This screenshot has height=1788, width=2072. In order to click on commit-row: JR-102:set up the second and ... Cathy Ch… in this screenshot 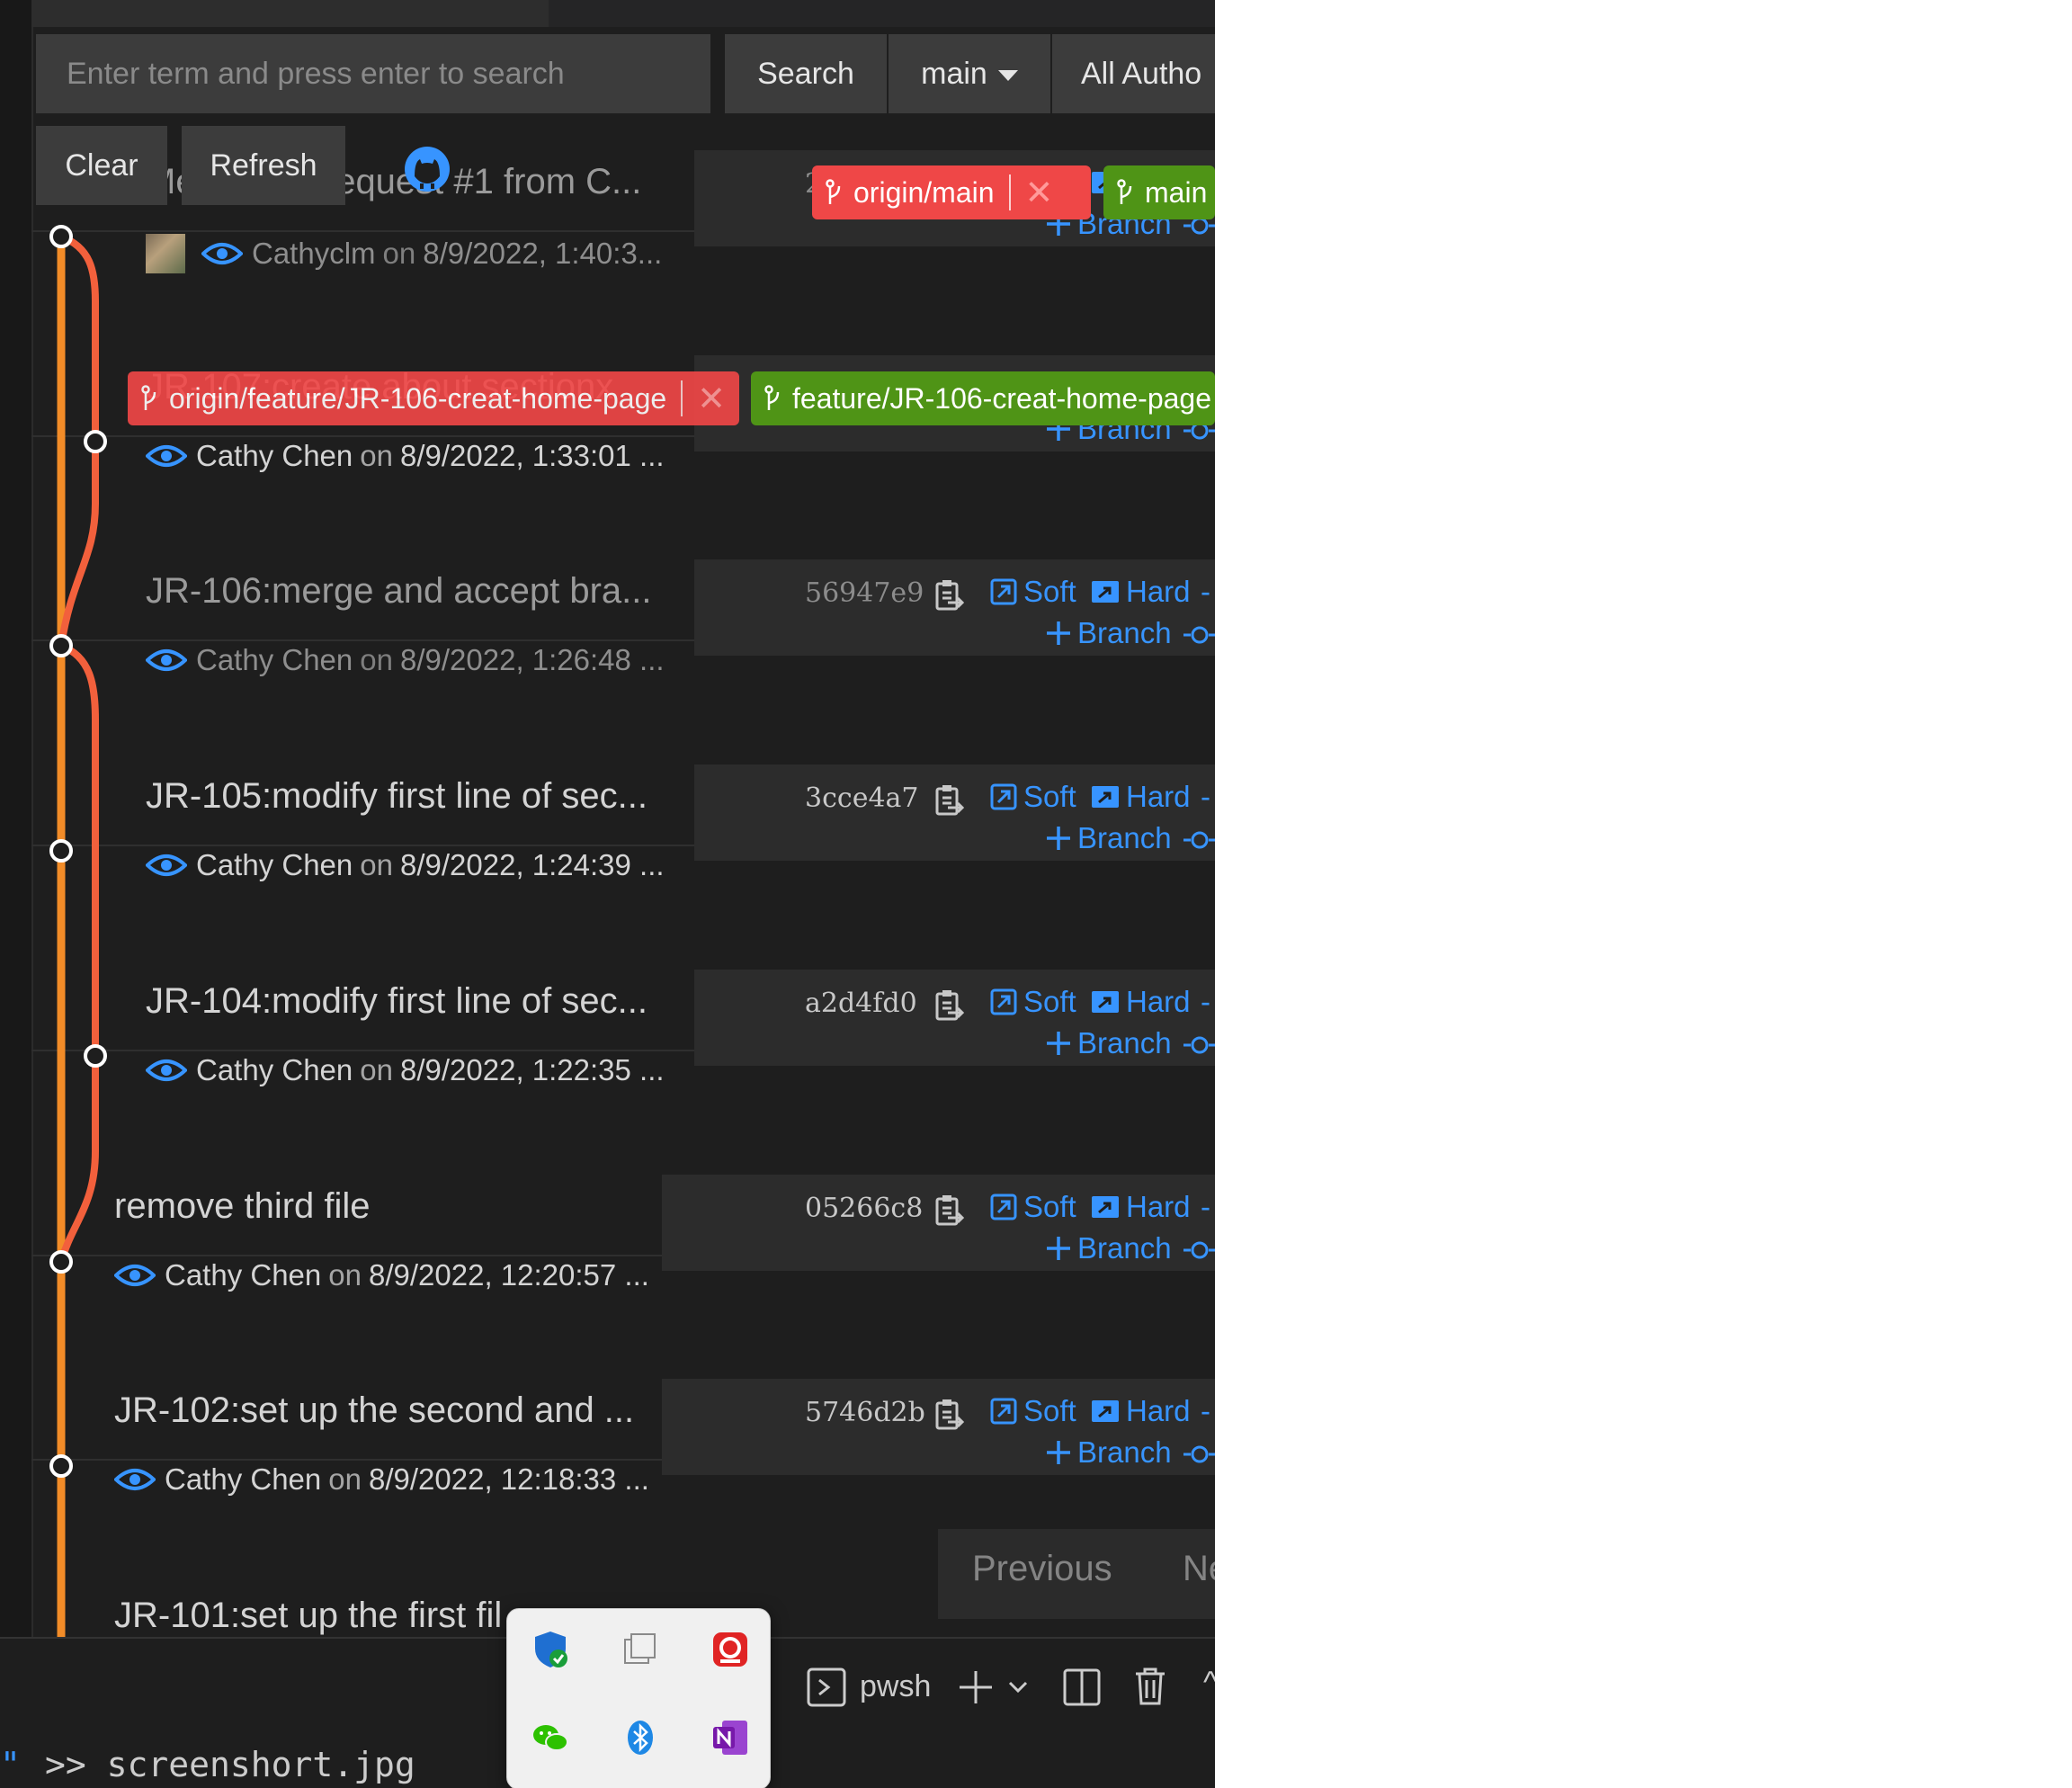, I will do `click(623, 1376)`.